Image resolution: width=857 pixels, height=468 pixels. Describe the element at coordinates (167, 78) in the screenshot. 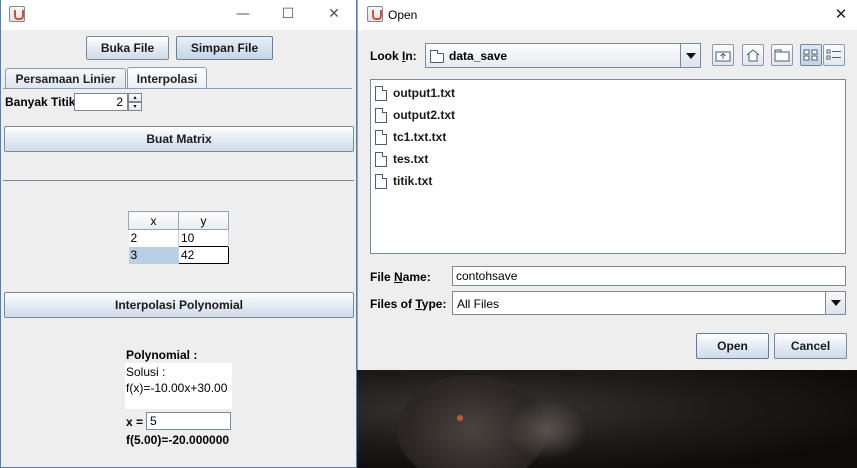

I see `tab-interpolasi: Interpolasi` at that location.